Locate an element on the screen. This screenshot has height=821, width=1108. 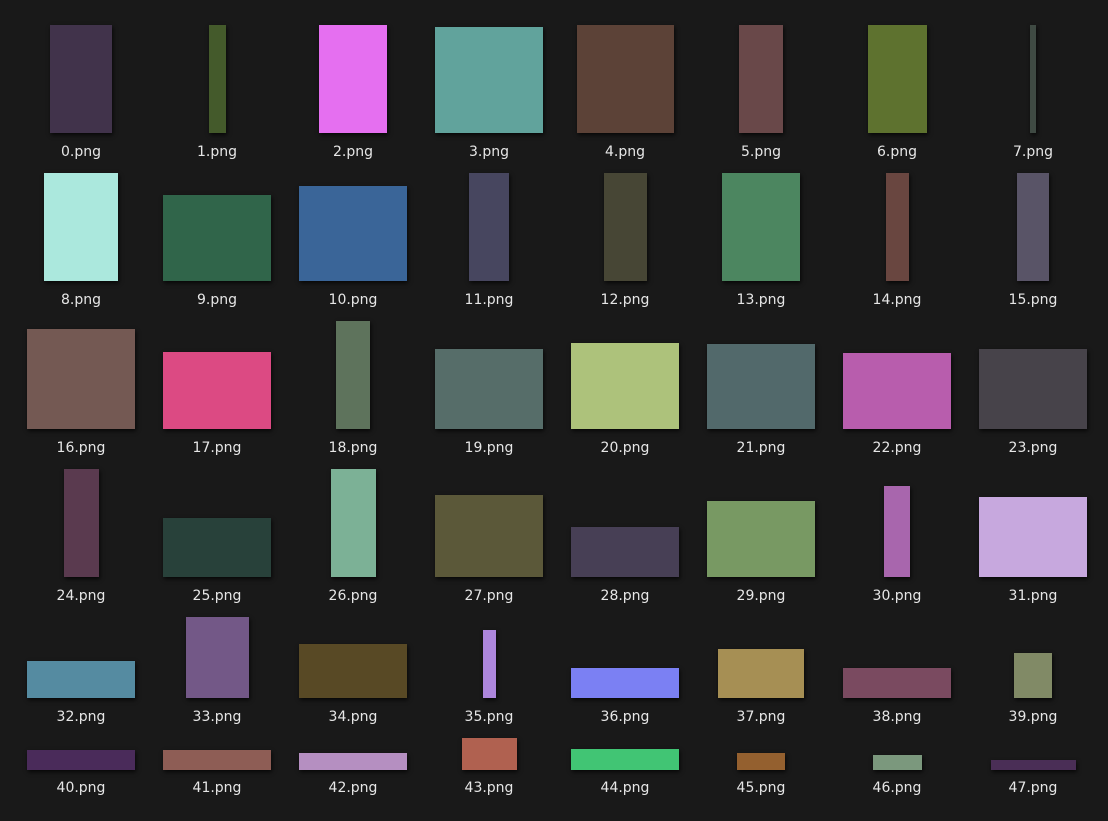
file-item: 46.png is located at coordinates (897, 768).